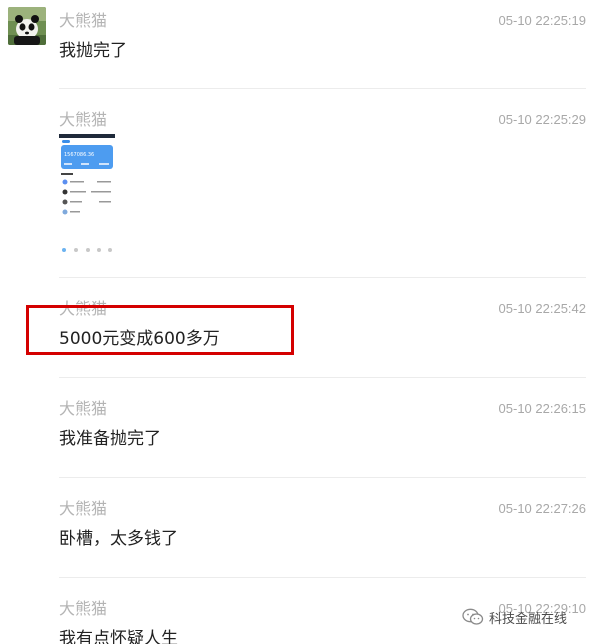  Describe the element at coordinates (322, 429) in the screenshot. I see `chat-message: 大熊猫 05-10 22:26:15 我准备抛完了` at that location.